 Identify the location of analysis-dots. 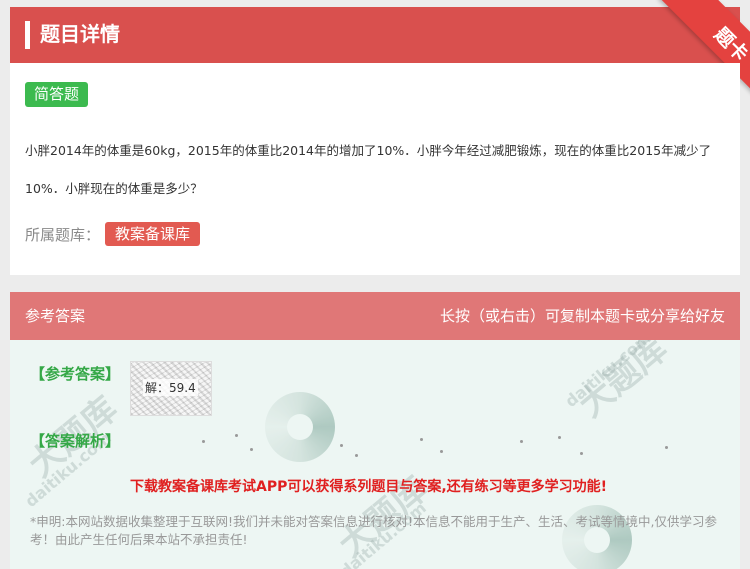
(440, 447).